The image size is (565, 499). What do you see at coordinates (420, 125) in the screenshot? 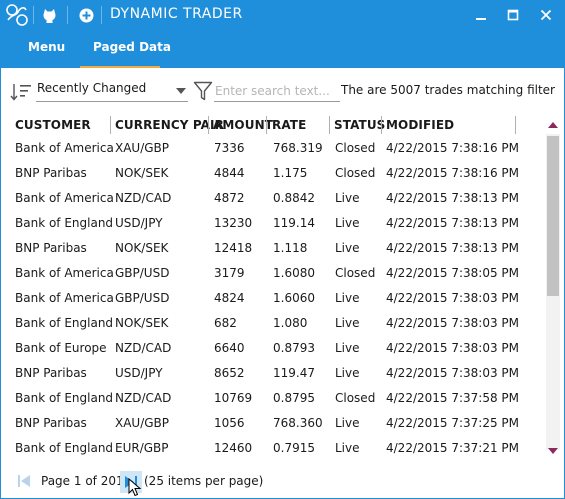
I see `column-header-modified: MODIFIED` at bounding box center [420, 125].